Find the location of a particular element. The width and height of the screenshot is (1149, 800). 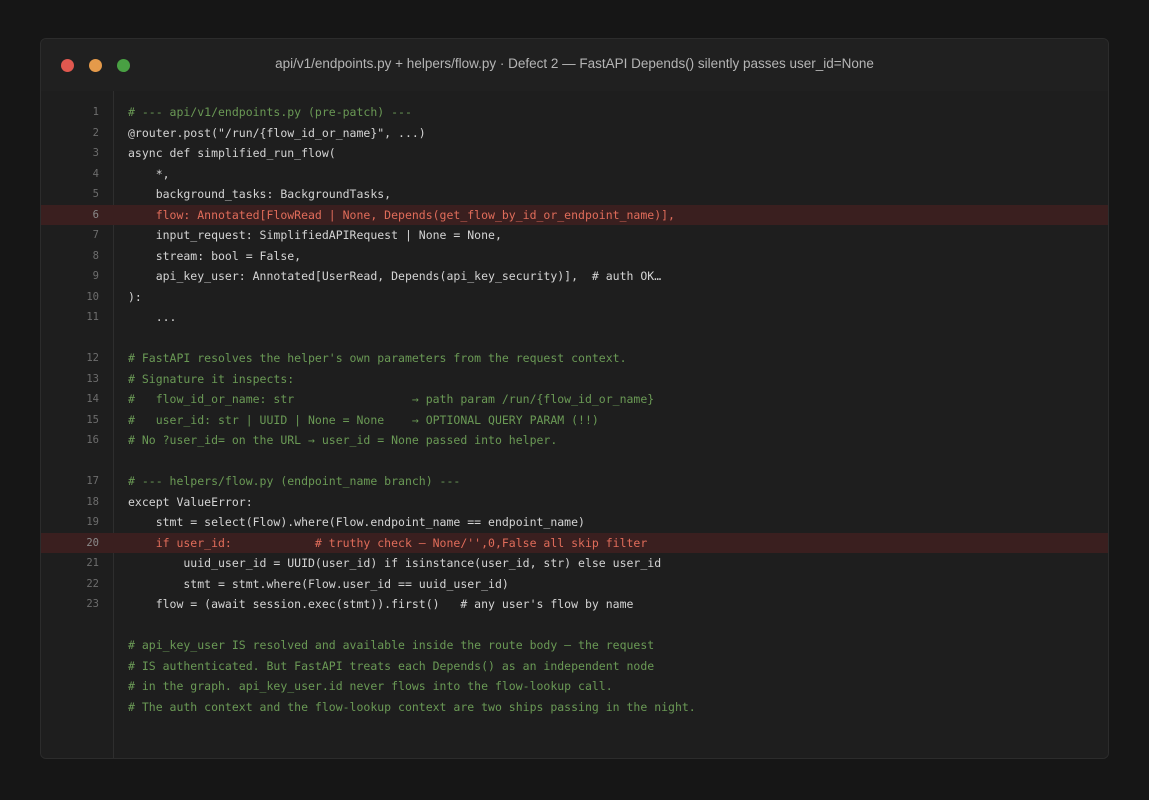

line-number: 4 is located at coordinates (95, 173).